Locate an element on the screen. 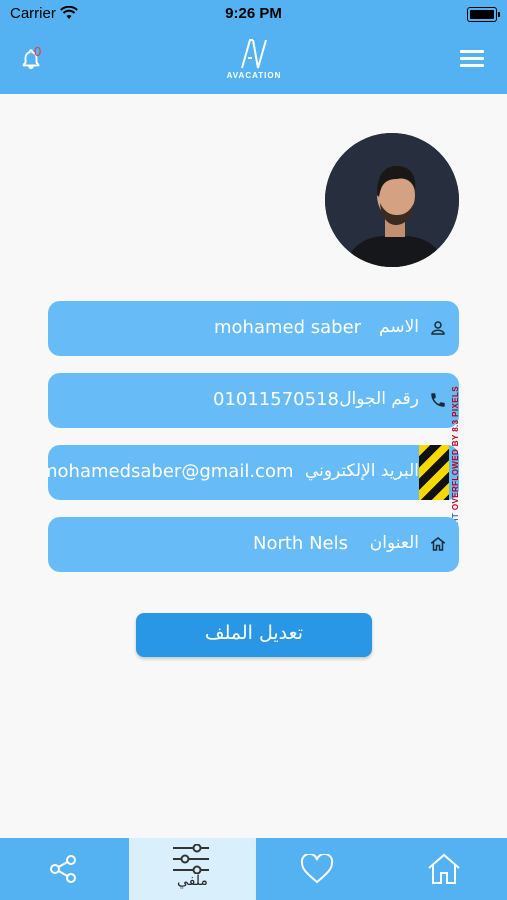 The height and width of the screenshot is (900, 507). notification-badge: 0 is located at coordinates (38, 51).